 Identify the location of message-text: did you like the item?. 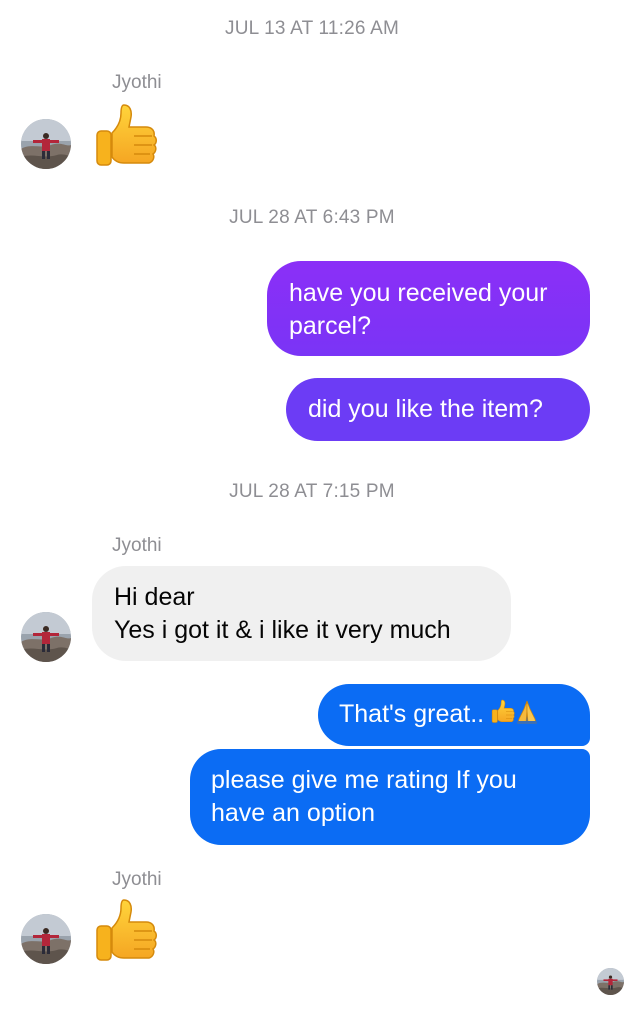
(425, 409).